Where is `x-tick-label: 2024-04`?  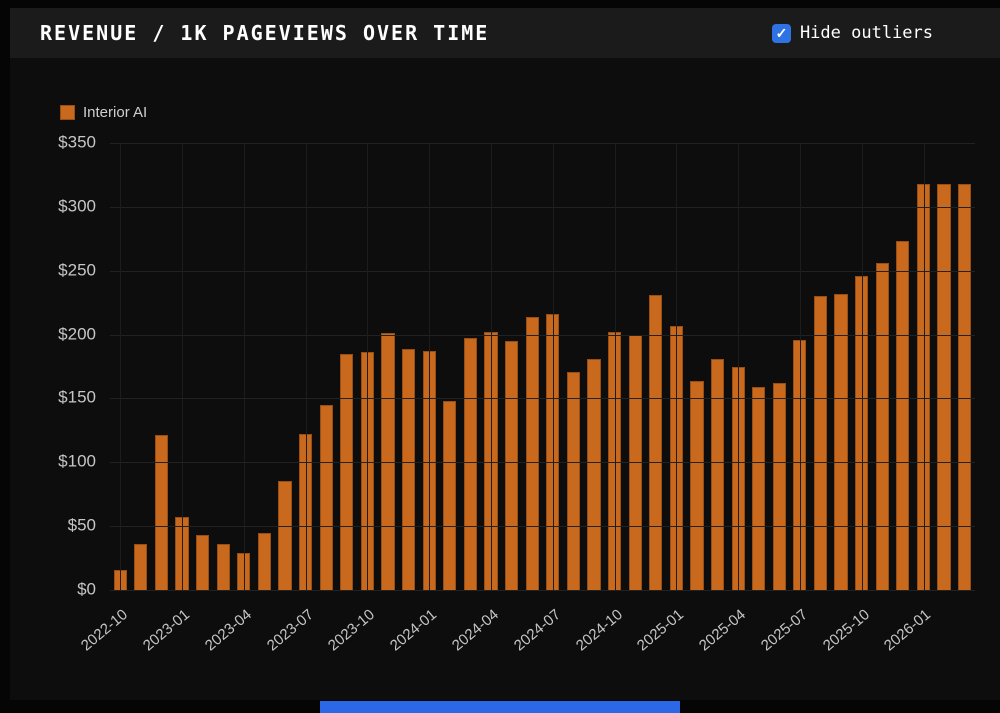 x-tick-label: 2024-04 is located at coordinates (475, 630).